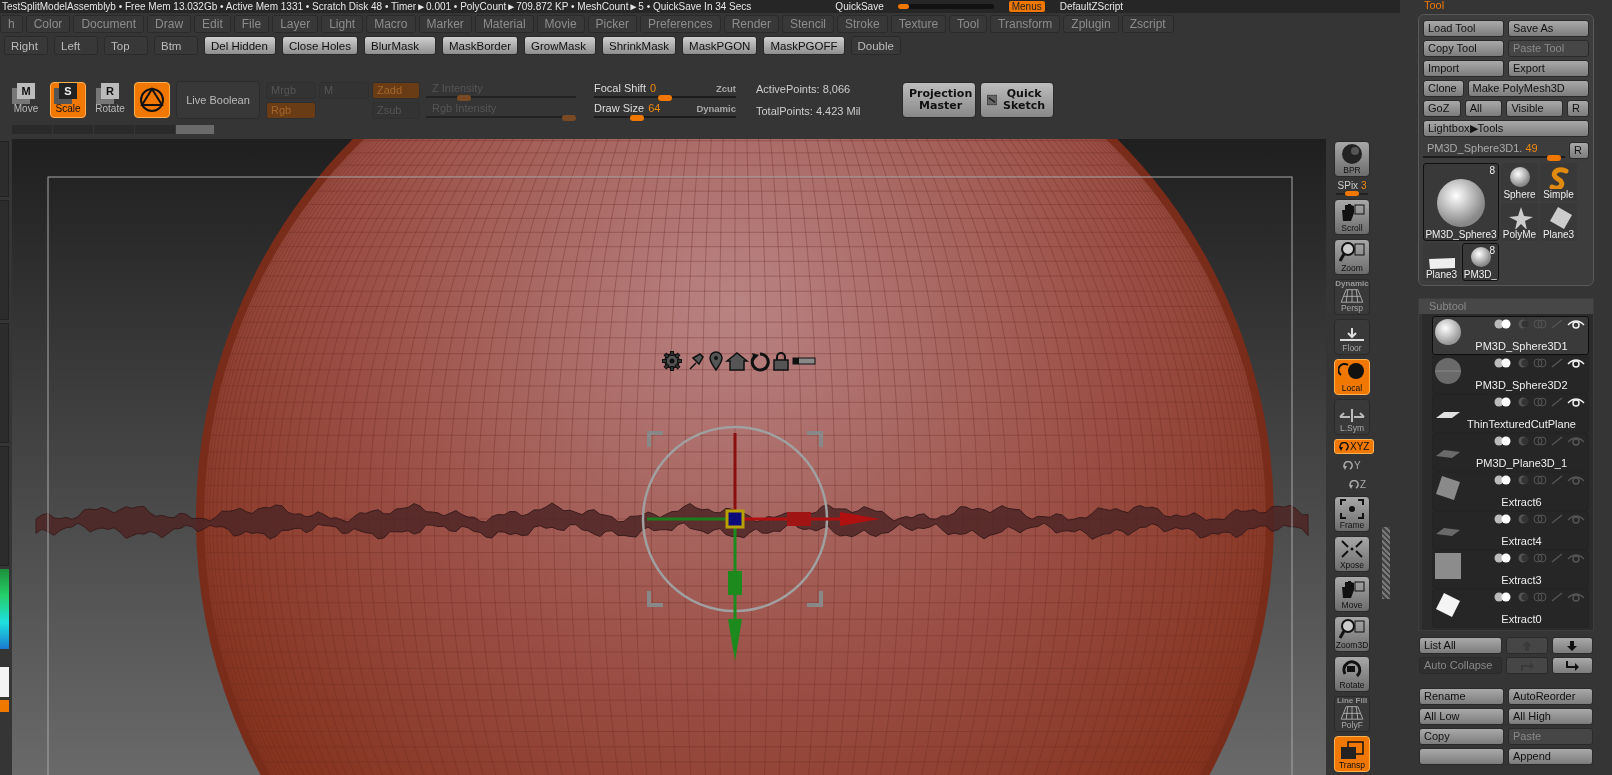 This screenshot has height=775, width=1612. I want to click on spix-slider: SPix 3, so click(1352, 188).